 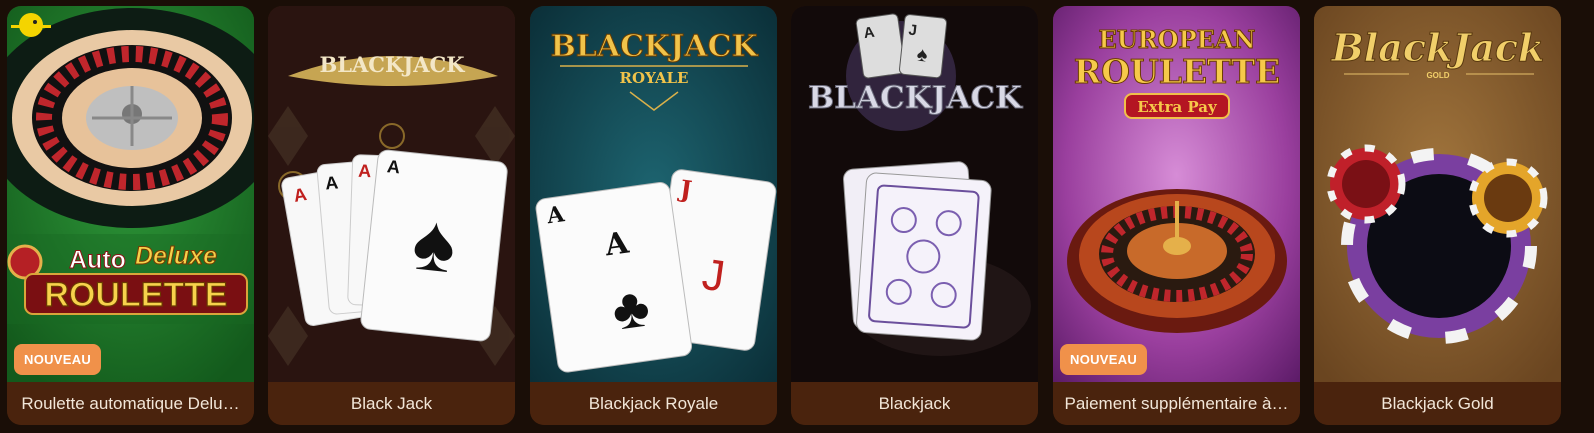 I want to click on logo-extra-pay-text: Extra Pay, so click(x=1177, y=107).